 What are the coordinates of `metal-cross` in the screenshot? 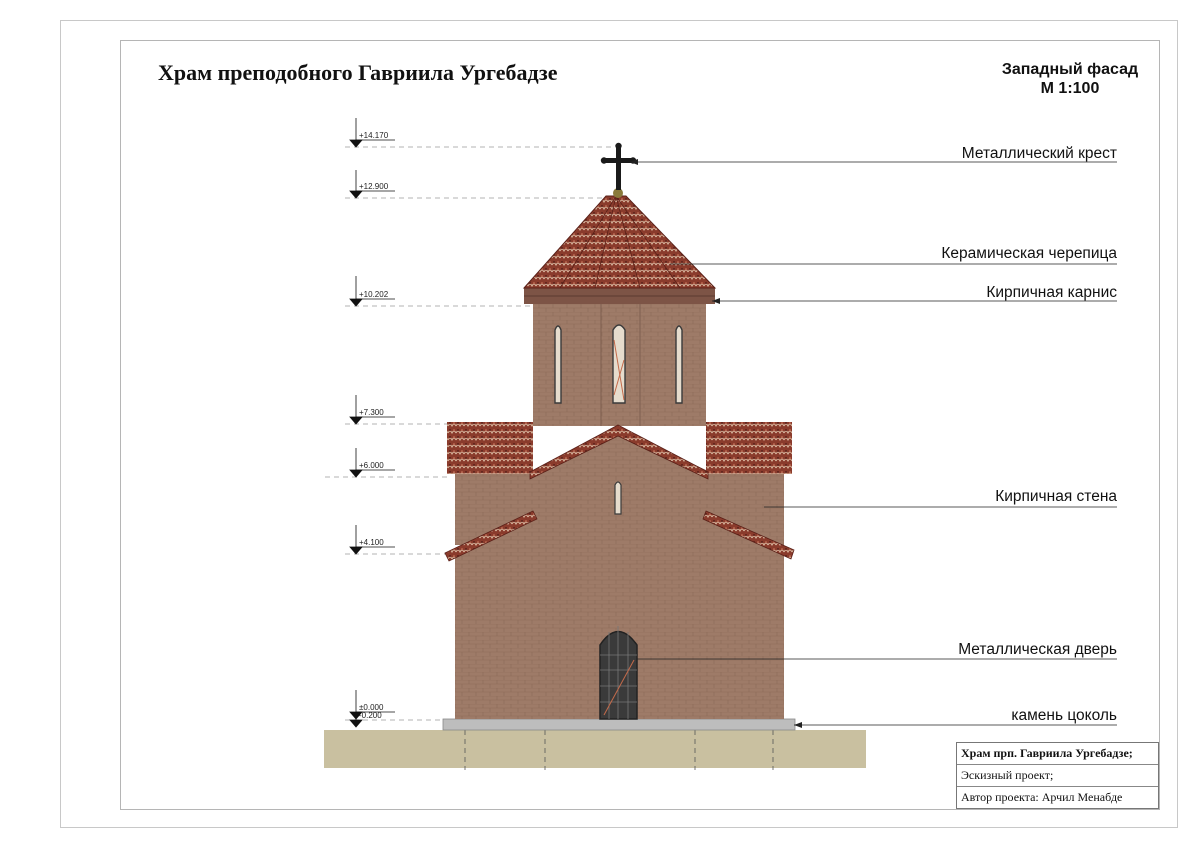 It's located at (618, 170).